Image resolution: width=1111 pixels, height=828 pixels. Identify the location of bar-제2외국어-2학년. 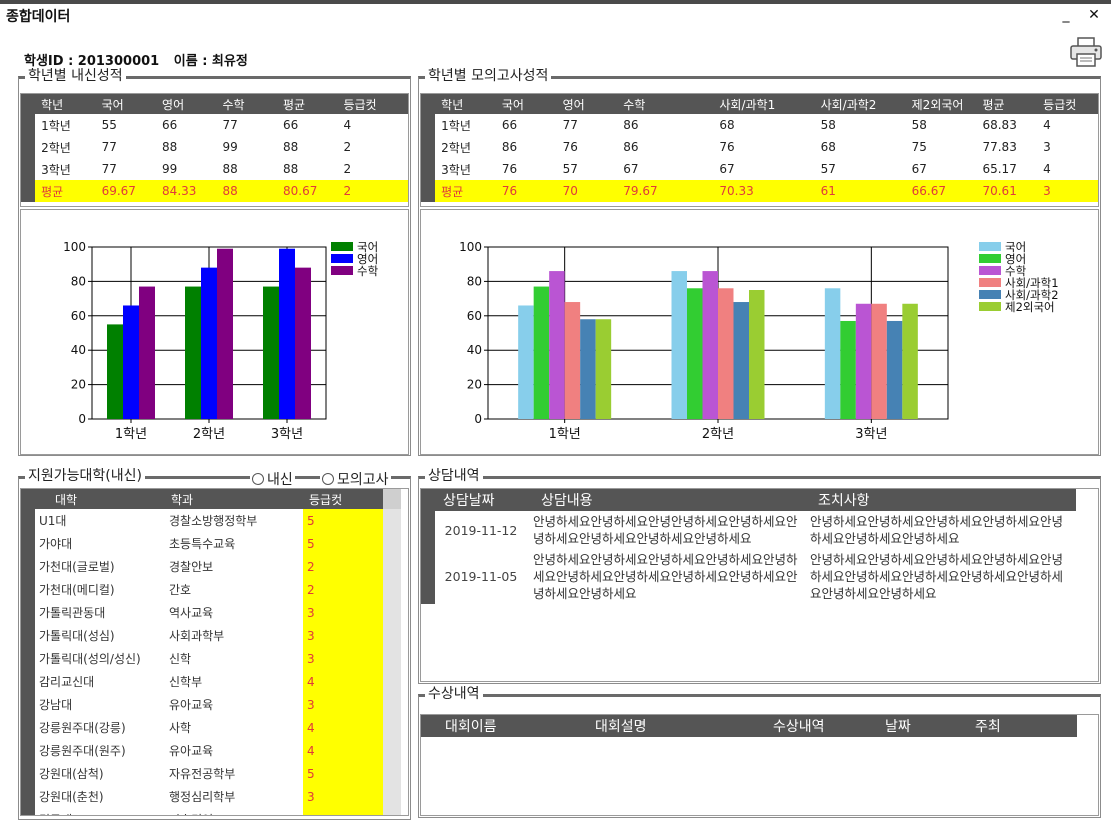
(757, 354).